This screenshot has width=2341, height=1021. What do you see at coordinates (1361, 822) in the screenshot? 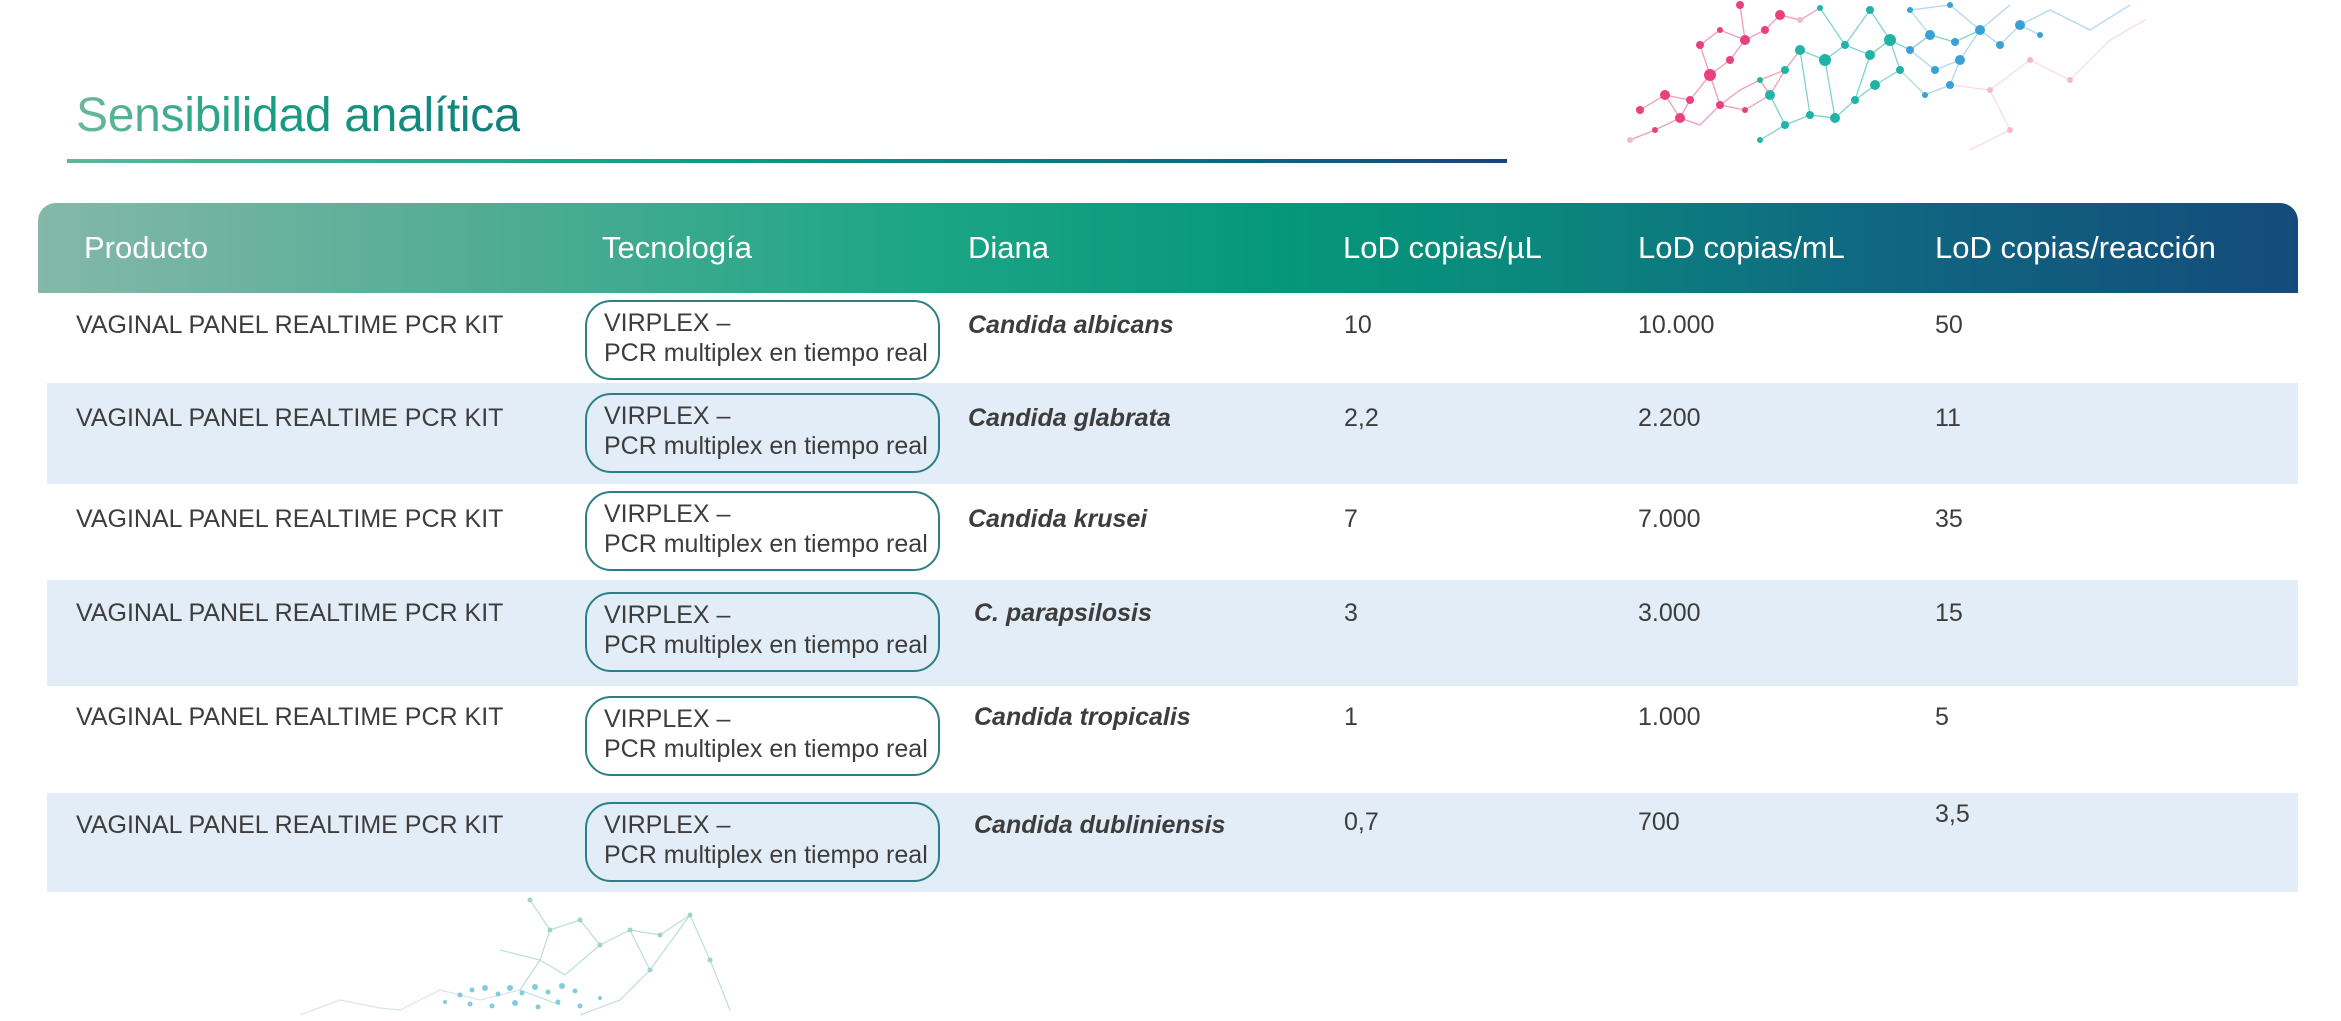
I see `lod-ul-cell: 0,7` at bounding box center [1361, 822].